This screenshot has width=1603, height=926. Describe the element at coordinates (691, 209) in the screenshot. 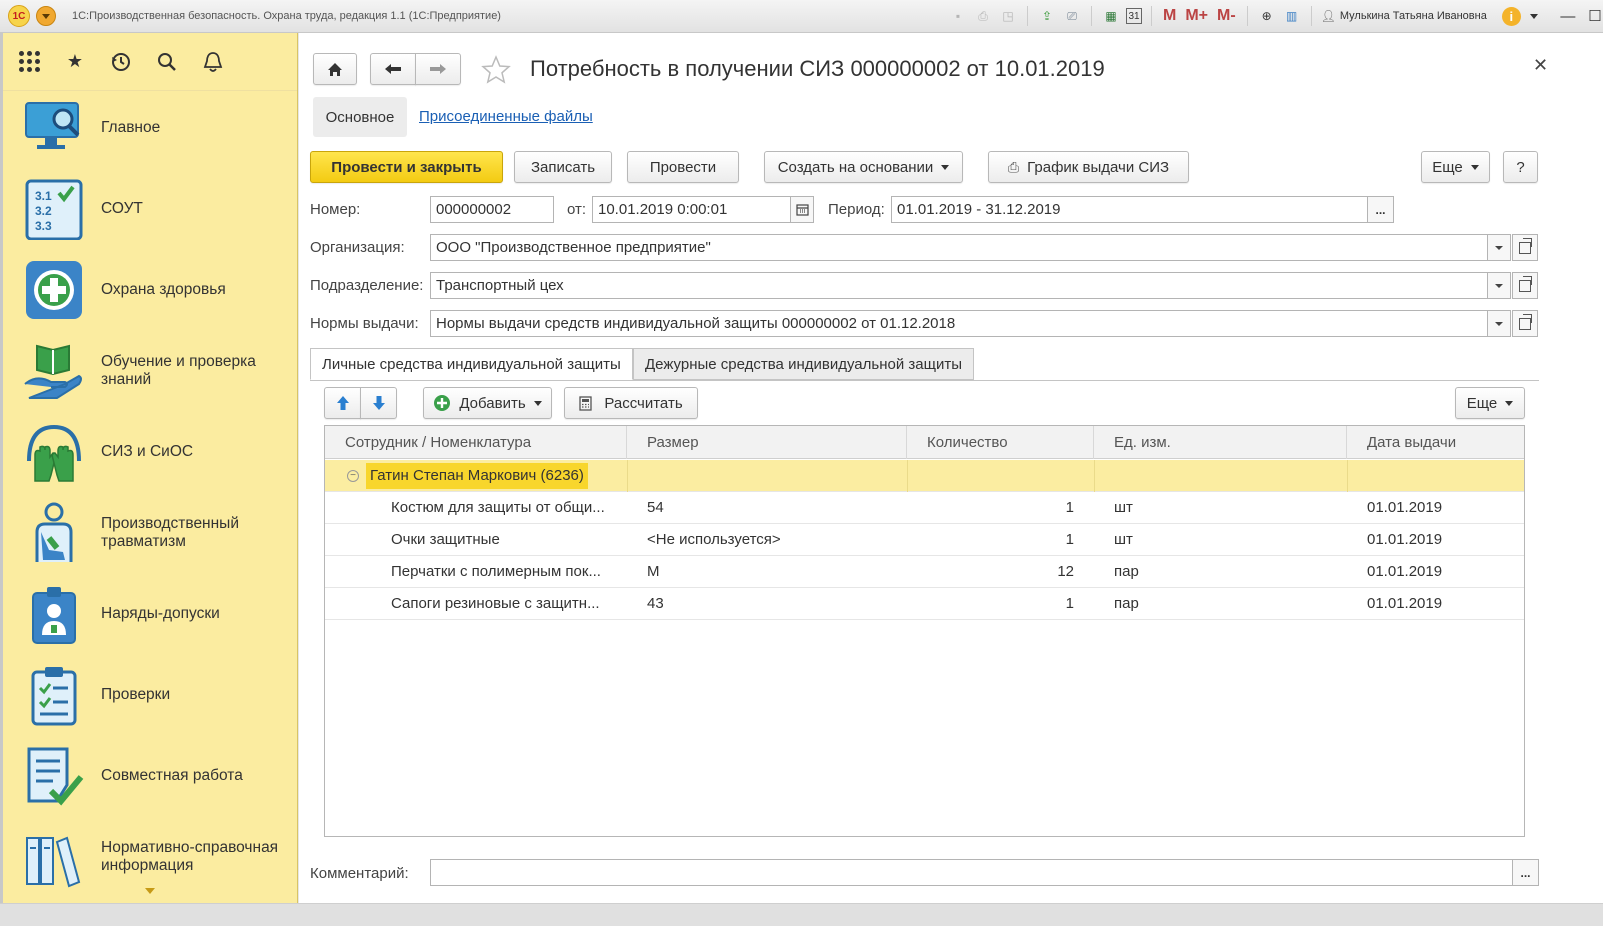

I see `date-field: 10.01.2019 0:00:01` at that location.